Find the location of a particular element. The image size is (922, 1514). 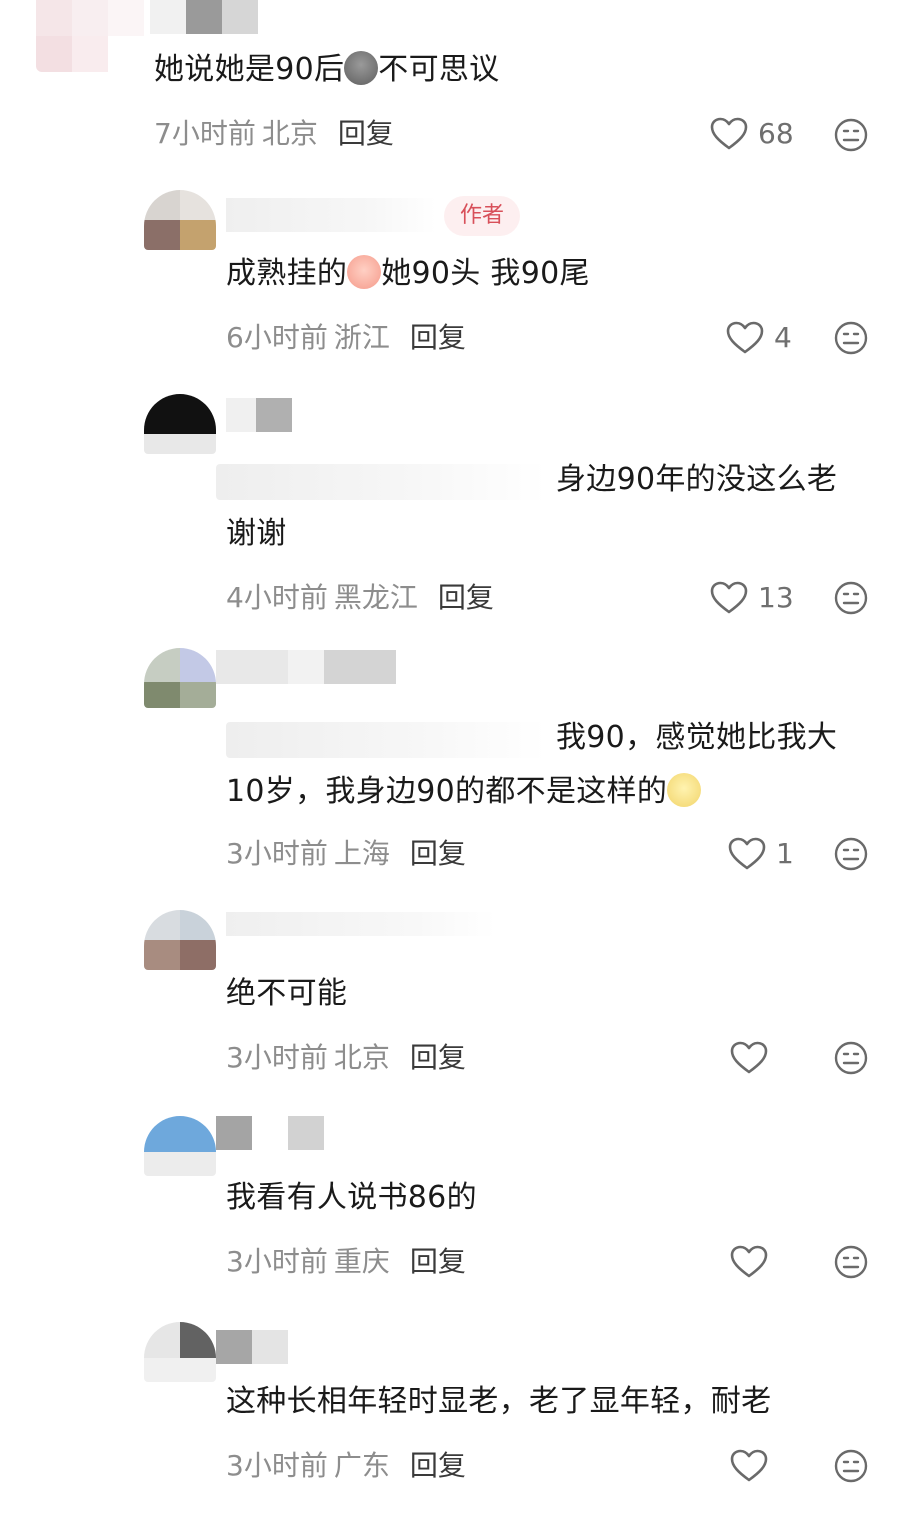

comment-time: 4小时前 is located at coordinates (277, 597).